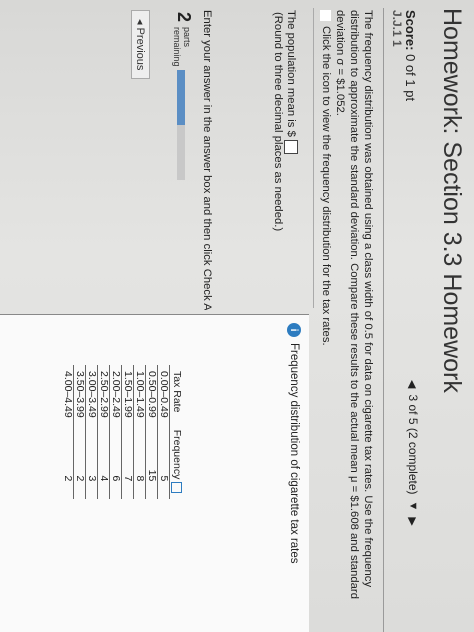 The image size is (474, 632). What do you see at coordinates (413, 506) in the screenshot?
I see `dropdown-icon: ▼` at bounding box center [413, 506].